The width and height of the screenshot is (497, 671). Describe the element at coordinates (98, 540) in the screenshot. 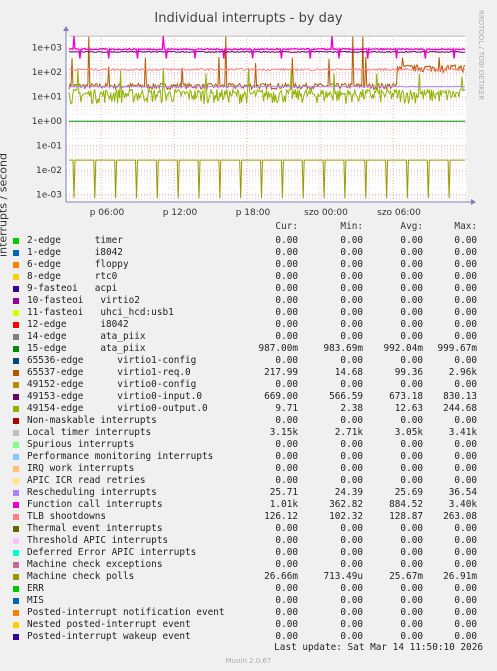

I see `legend-series-name: Threshold APIC interrupts` at that location.